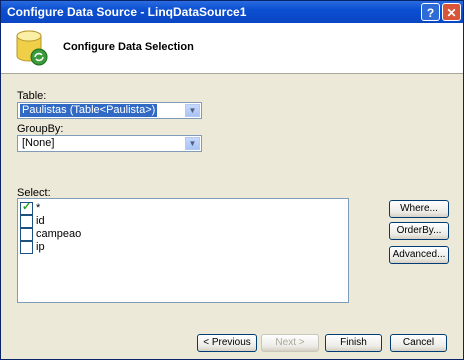 Image resolution: width=464 pixels, height=360 pixels. I want to click on cancel-button: Cancel, so click(418, 343).